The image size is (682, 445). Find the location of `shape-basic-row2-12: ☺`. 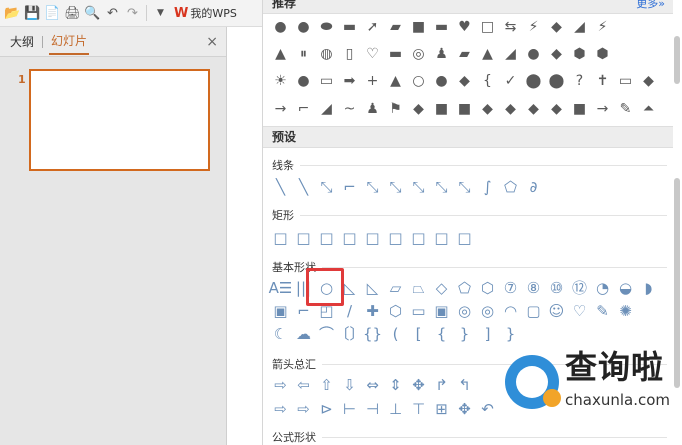

shape-basic-row2-12: ☺ is located at coordinates (556, 311).